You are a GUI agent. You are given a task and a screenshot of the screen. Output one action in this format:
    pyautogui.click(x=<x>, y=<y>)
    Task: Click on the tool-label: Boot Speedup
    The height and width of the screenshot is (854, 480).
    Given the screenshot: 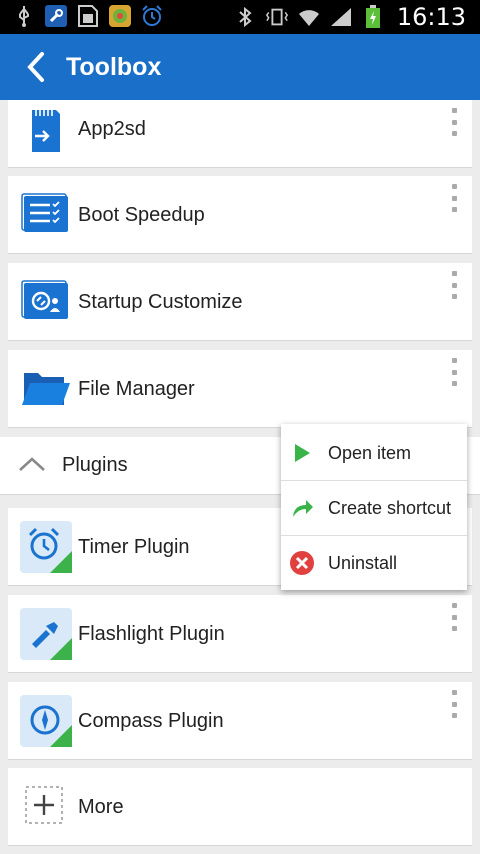 What is the action you would take?
    pyautogui.click(x=141, y=215)
    